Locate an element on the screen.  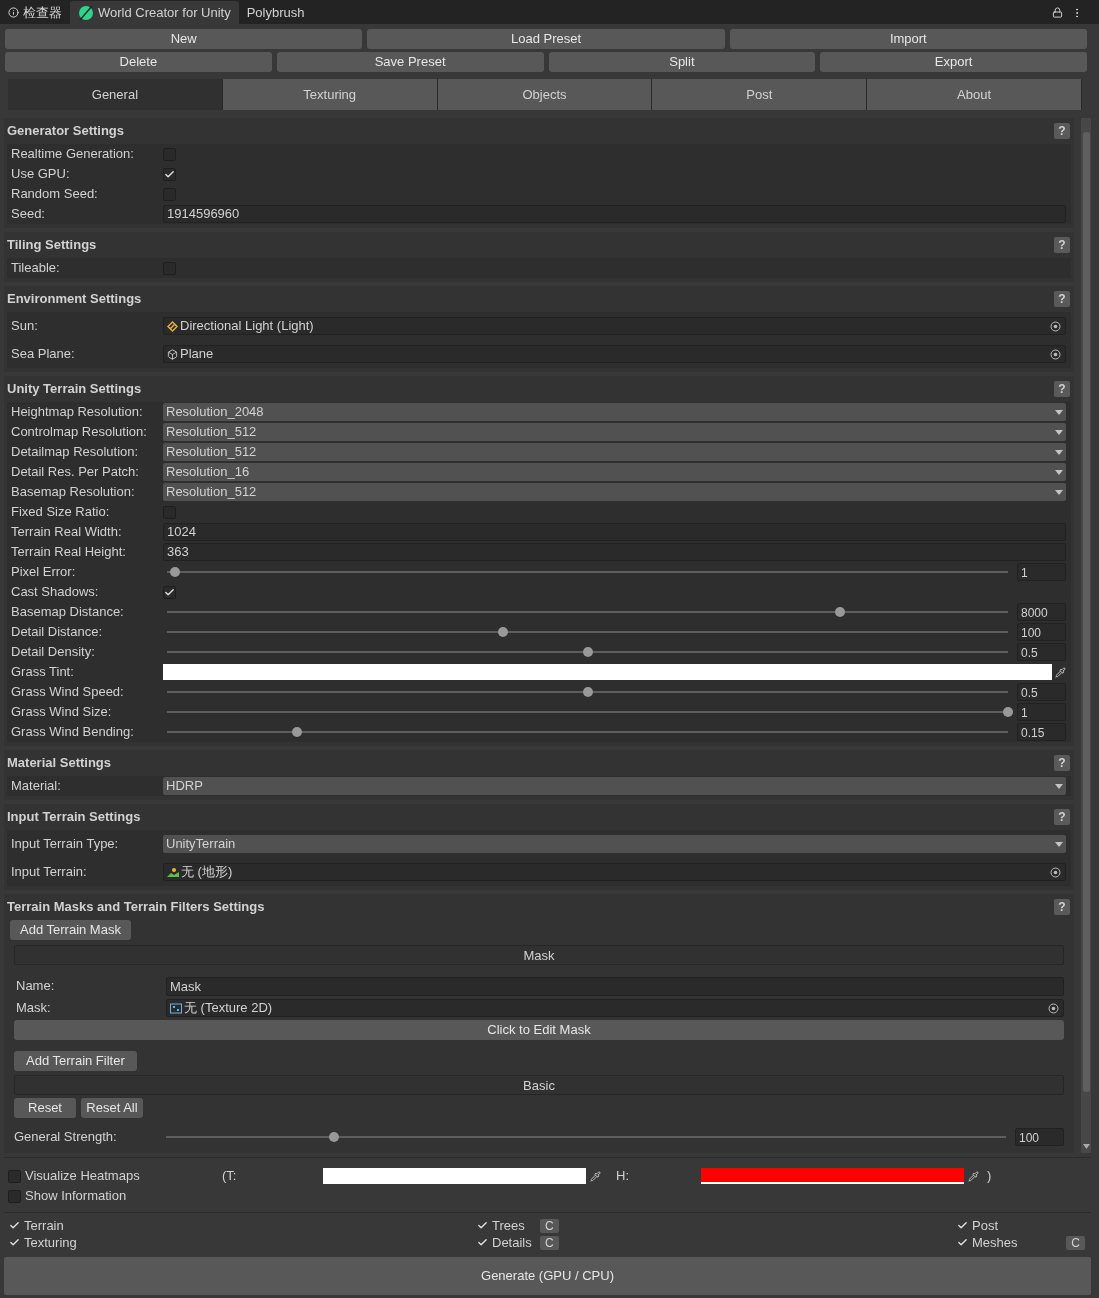
field-label: Sea Plane: is located at coordinates (43, 354).